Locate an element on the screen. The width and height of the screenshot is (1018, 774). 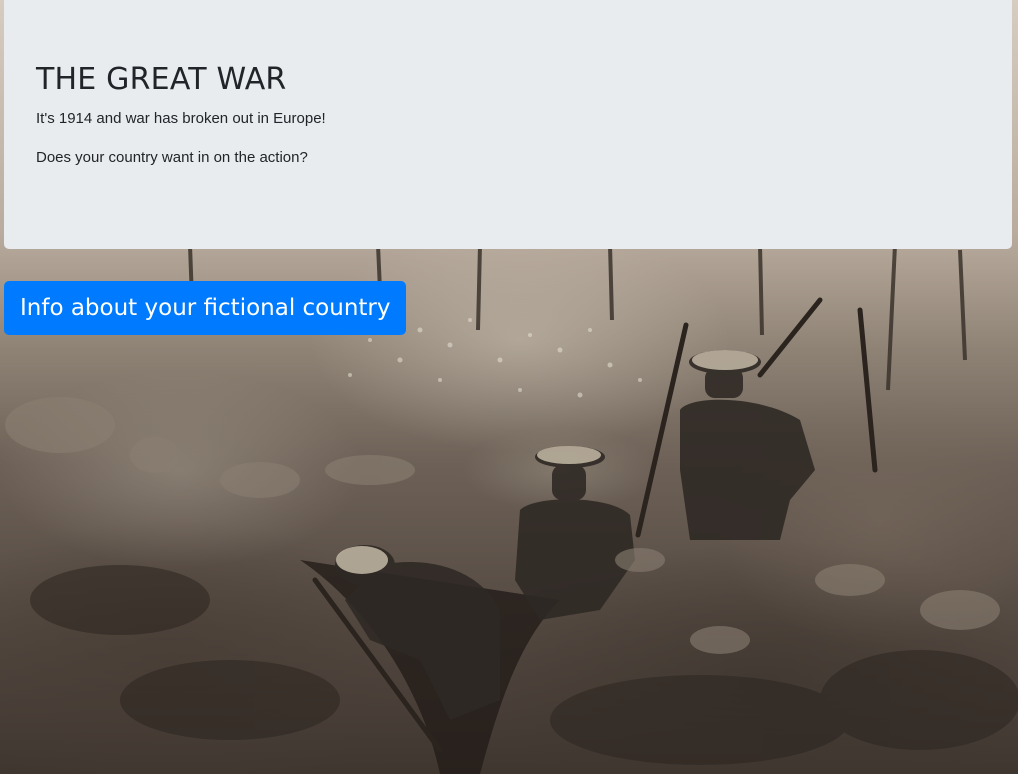
page-title: THE GREAT WAR is located at coordinates (161, 79).